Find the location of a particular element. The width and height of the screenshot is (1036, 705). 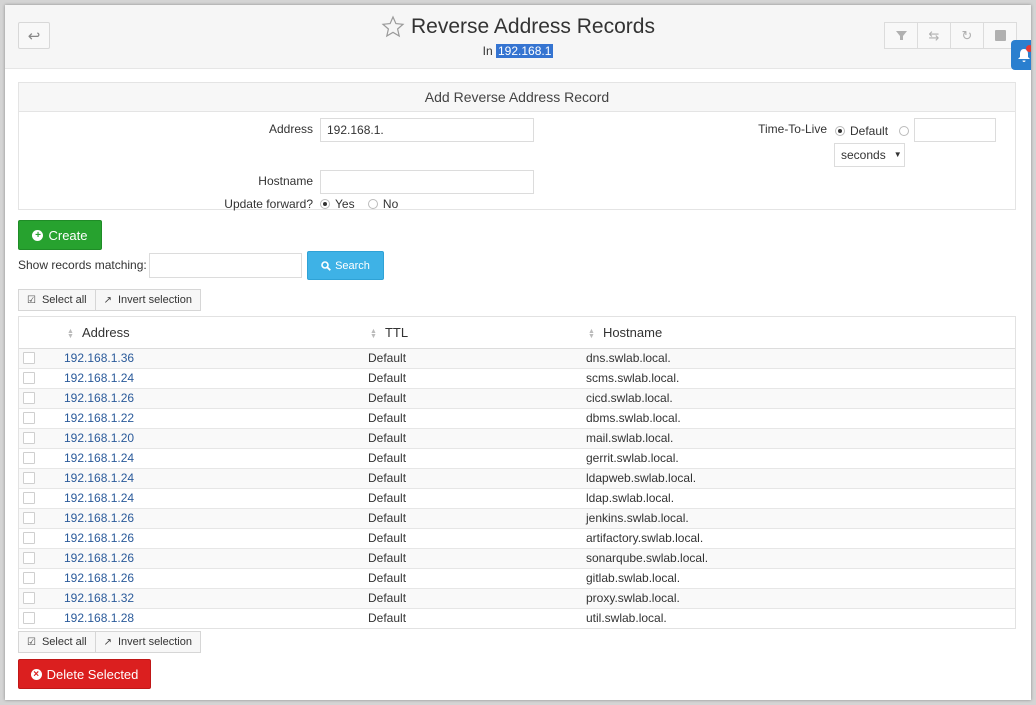

refresh-button: ↻ is located at coordinates (967, 35).